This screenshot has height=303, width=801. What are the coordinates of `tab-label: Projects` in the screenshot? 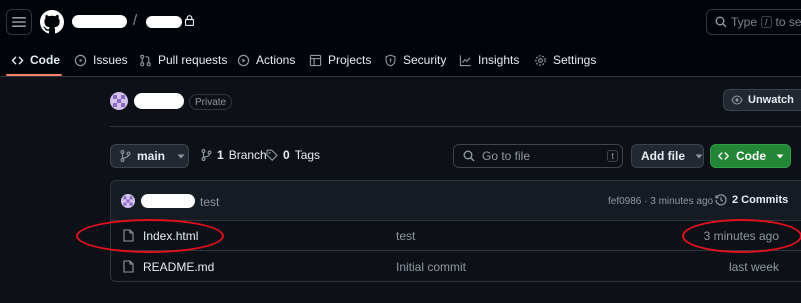 It's located at (350, 60).